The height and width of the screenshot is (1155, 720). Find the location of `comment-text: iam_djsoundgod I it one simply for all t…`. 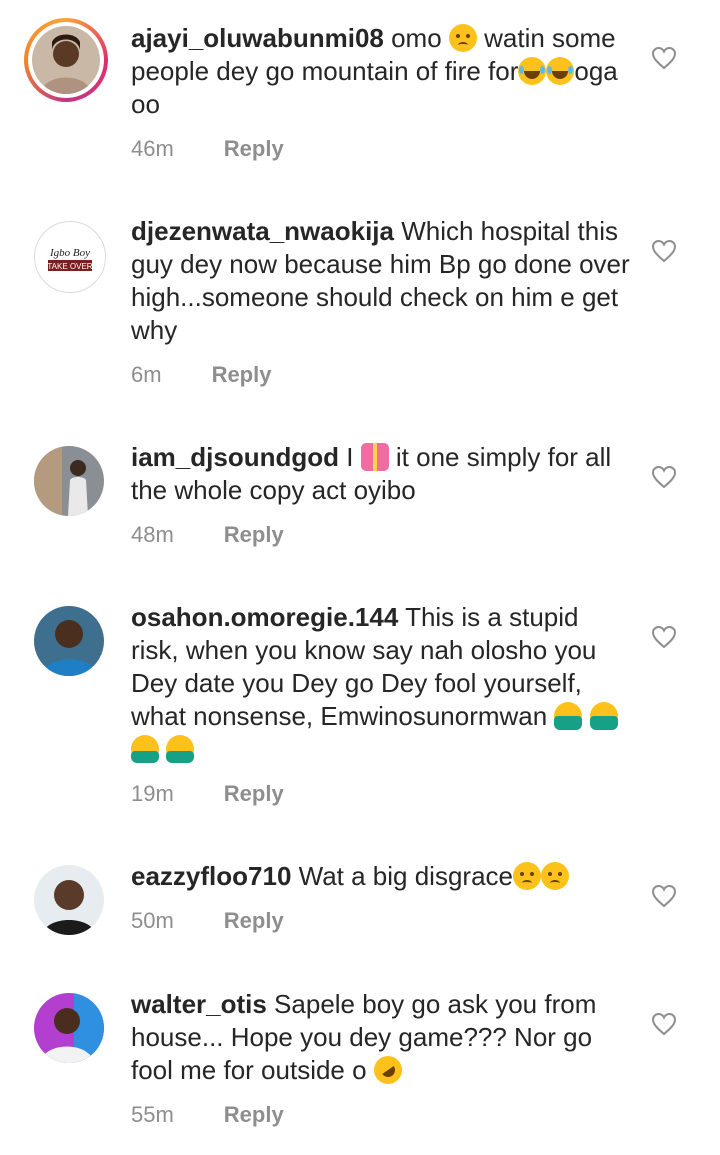

comment-text: iam_djsoundgod I it one simply for all t… is located at coordinates (371, 473).